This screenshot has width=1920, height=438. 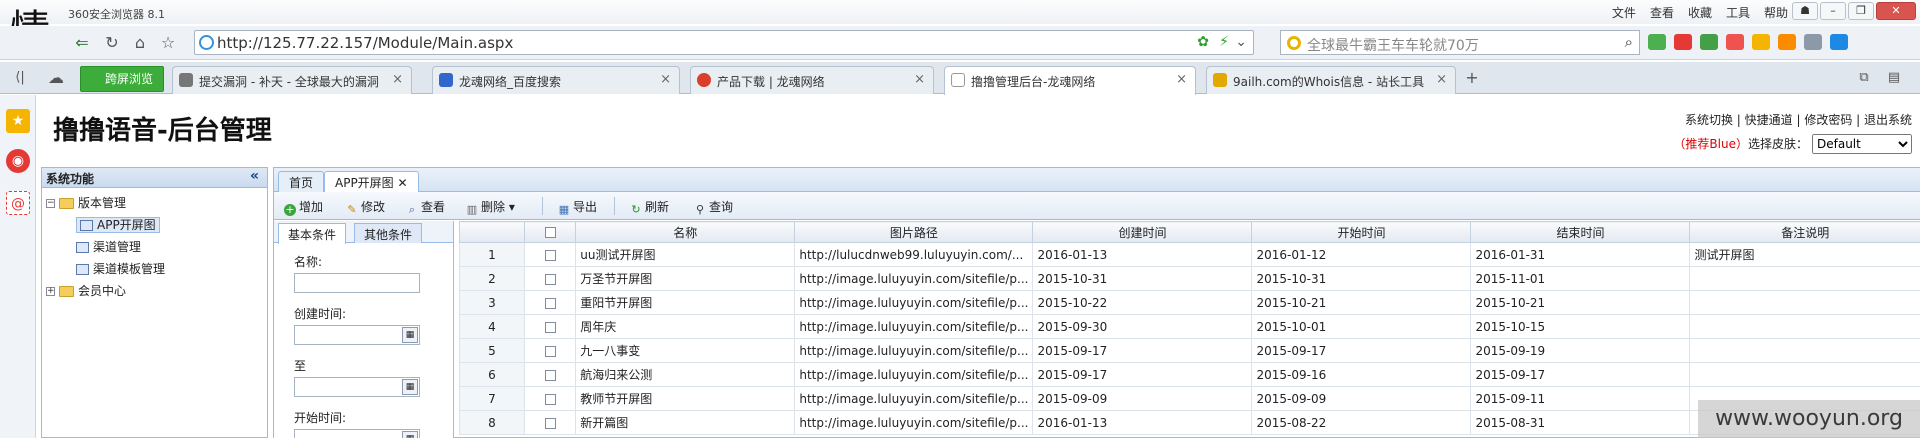 What do you see at coordinates (82, 43) in the screenshot?
I see `back-arrow-icon: ⇐` at bounding box center [82, 43].